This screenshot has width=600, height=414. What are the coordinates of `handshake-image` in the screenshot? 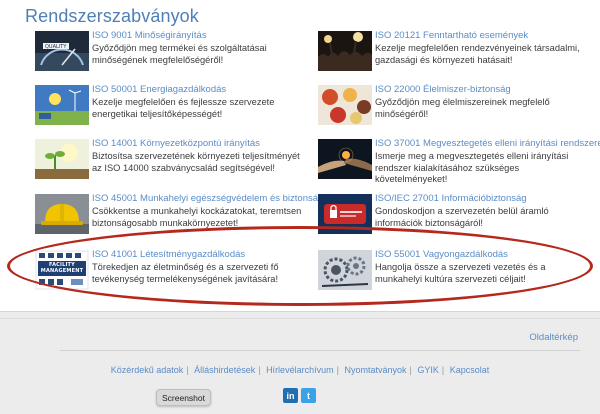 It's located at (345, 159).